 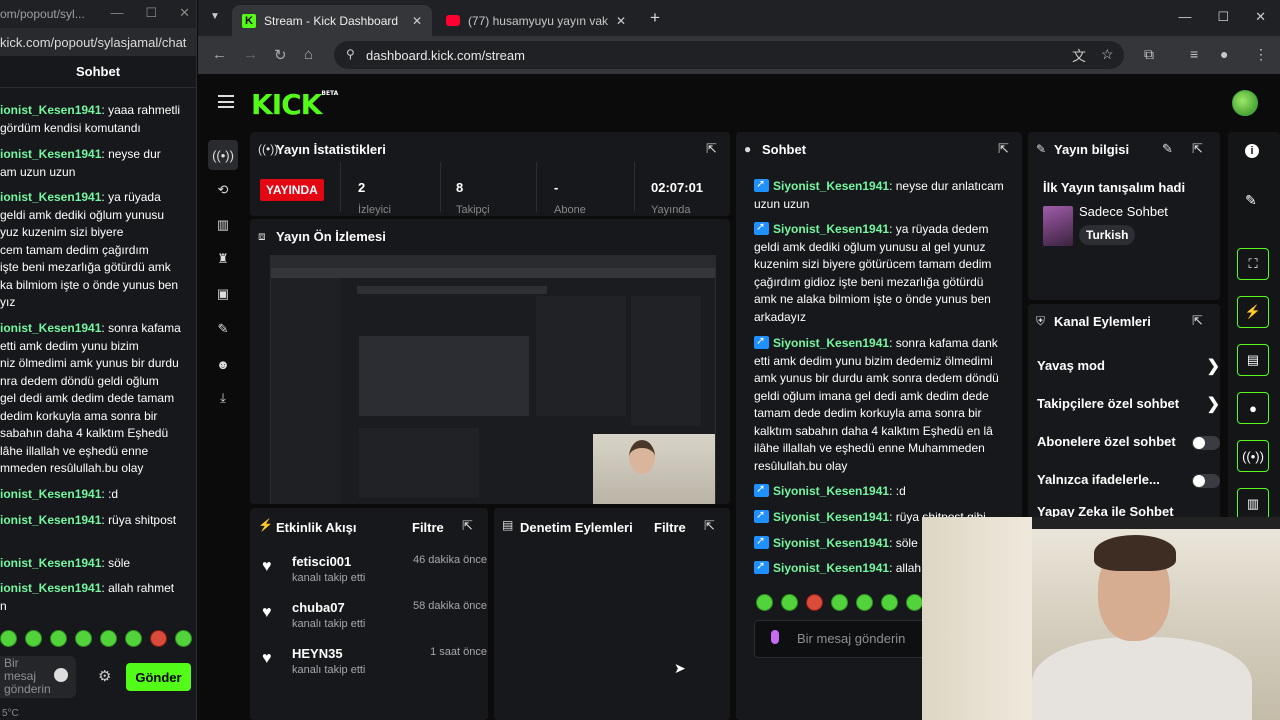 What do you see at coordinates (1245, 103) in the screenshot?
I see `user-avatar` at bounding box center [1245, 103].